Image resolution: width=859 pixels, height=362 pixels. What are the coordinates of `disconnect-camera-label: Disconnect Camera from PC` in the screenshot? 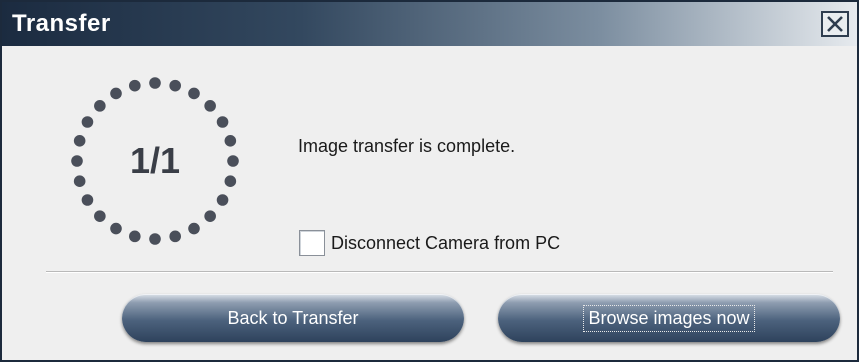 It's located at (445, 243).